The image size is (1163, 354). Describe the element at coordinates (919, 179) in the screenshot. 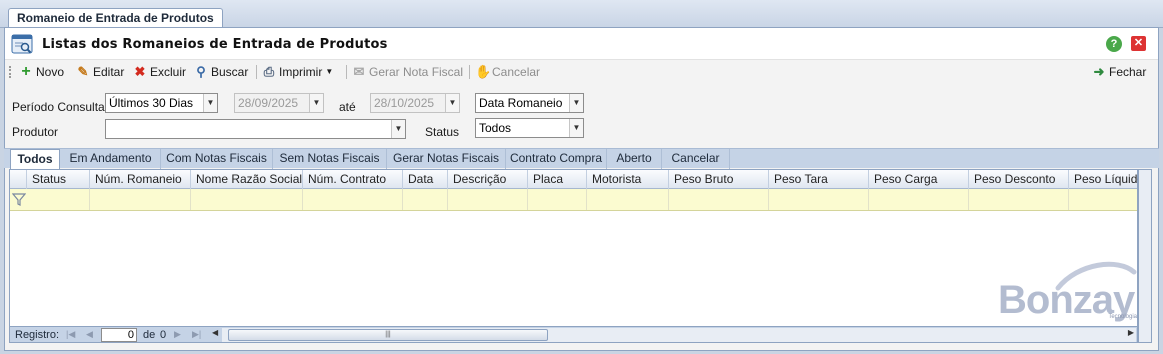

I see `column-header: Peso Carga` at that location.